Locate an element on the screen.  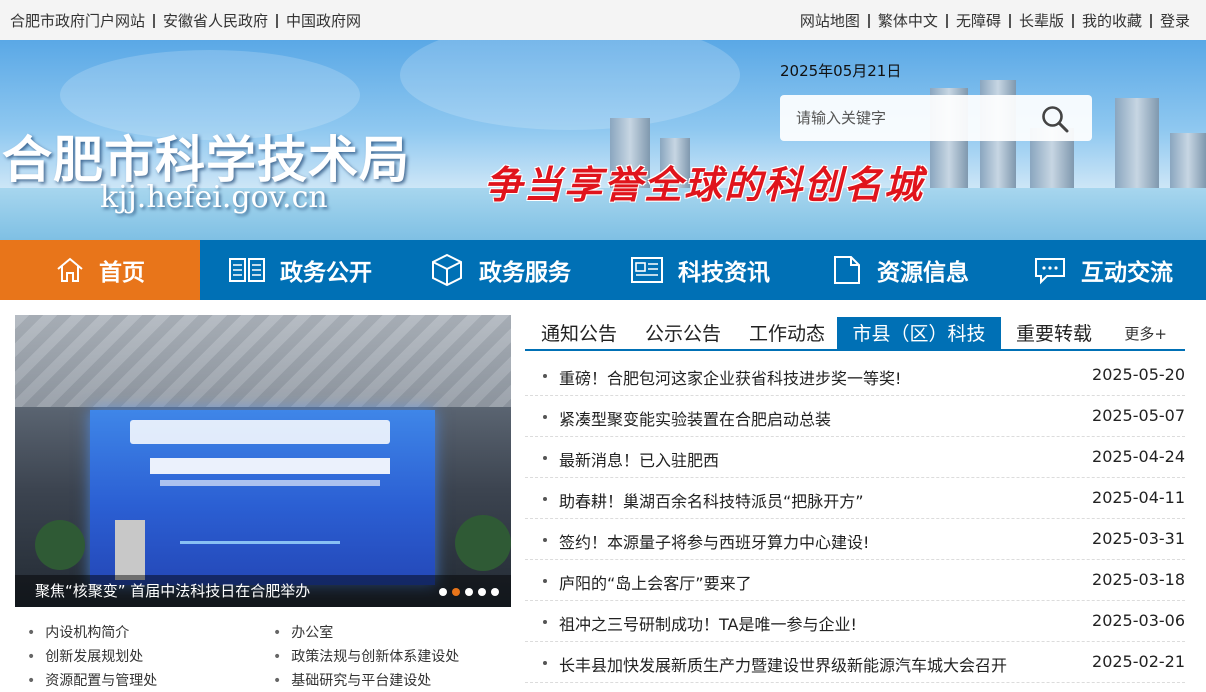
news-date: 2025-03-31 is located at coordinates (1138, 538).